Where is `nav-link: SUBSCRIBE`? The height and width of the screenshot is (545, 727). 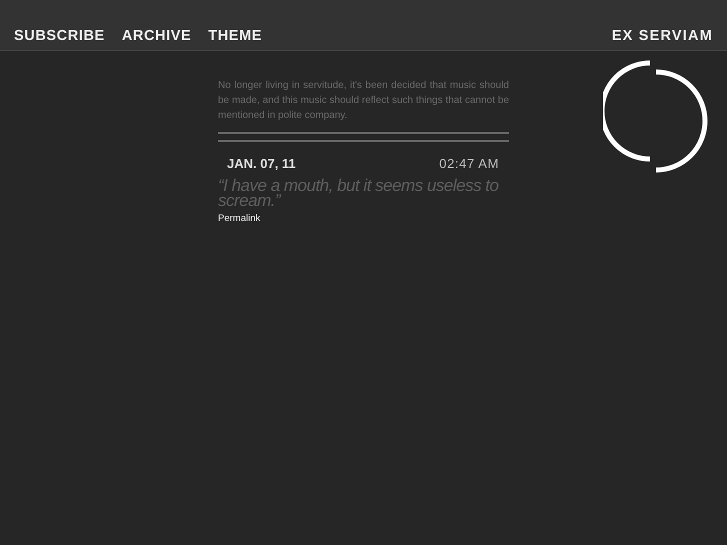
nav-link: SUBSCRIBE is located at coordinates (59, 36).